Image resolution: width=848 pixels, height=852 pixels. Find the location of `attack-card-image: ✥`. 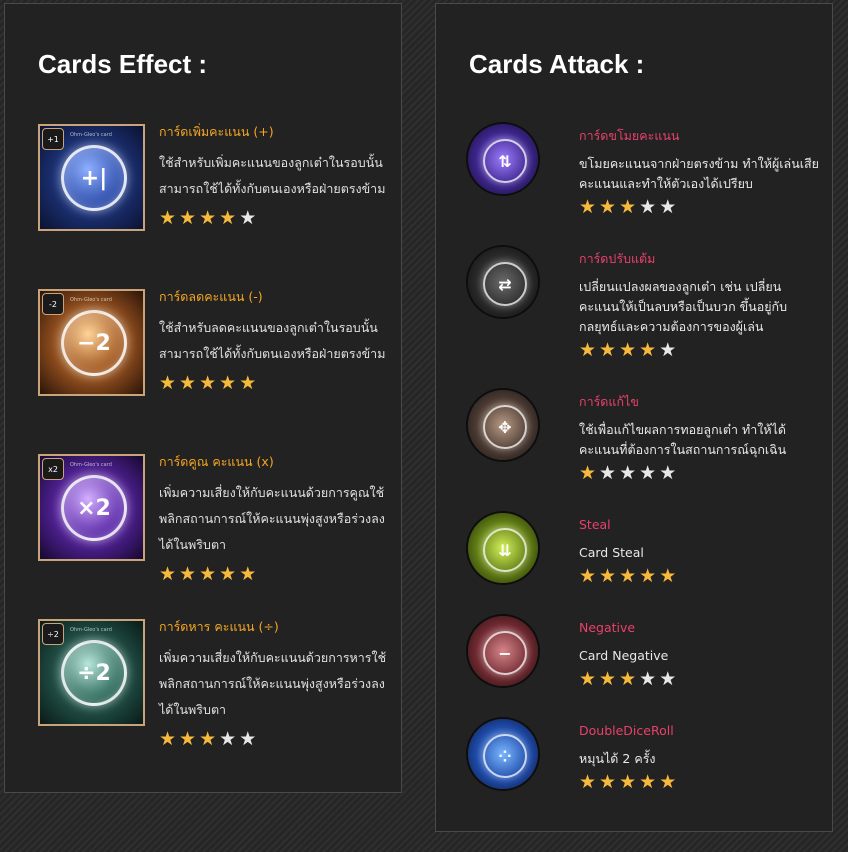

attack-card-image: ✥ is located at coordinates (503, 425).